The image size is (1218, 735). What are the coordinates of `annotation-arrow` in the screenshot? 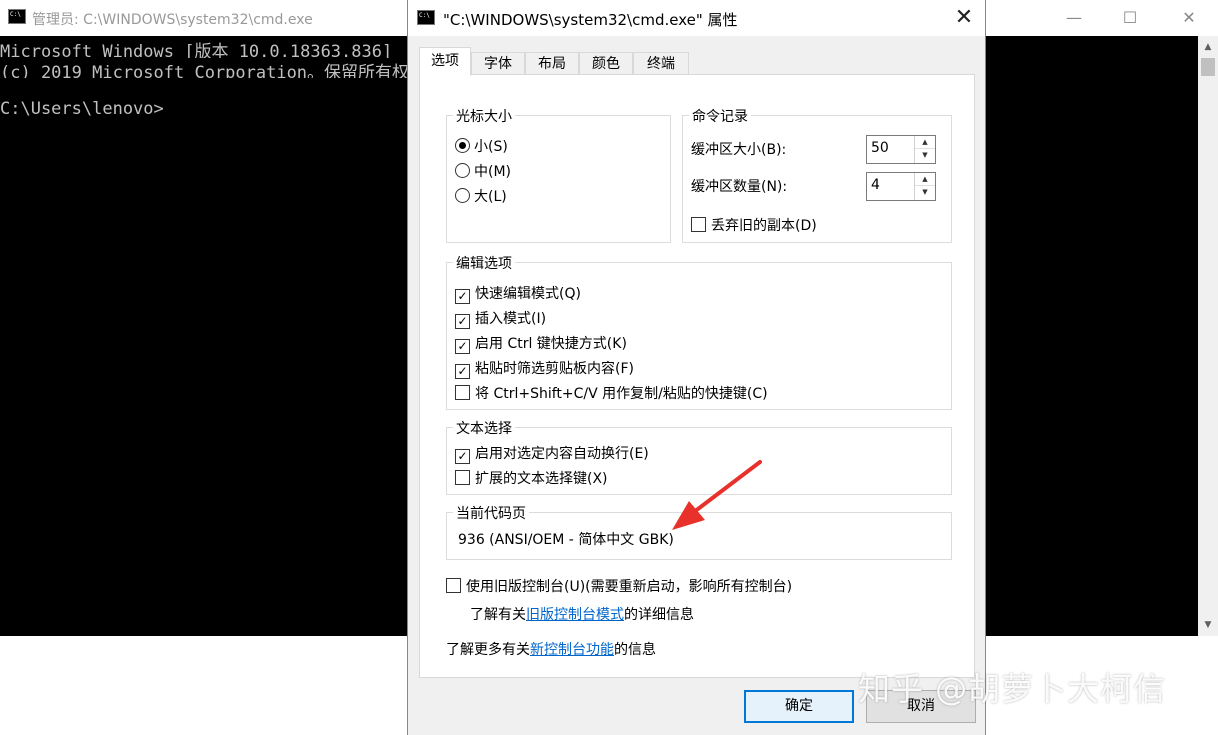 It's located at (717, 495).